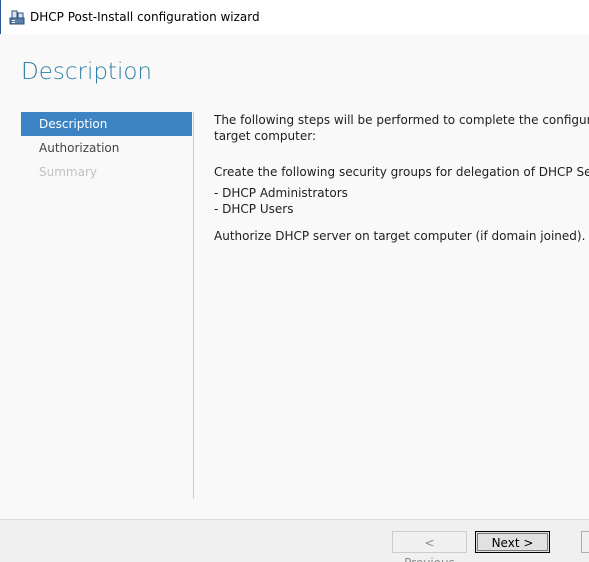  Describe the element at coordinates (585, 542) in the screenshot. I see `partially-visible-button` at that location.